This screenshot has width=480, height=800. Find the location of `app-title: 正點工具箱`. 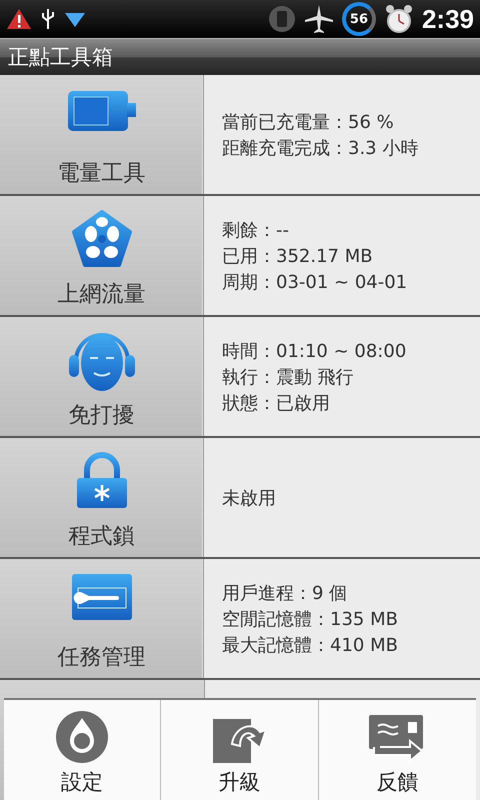

app-title: 正點工具箱 is located at coordinates (60, 57).